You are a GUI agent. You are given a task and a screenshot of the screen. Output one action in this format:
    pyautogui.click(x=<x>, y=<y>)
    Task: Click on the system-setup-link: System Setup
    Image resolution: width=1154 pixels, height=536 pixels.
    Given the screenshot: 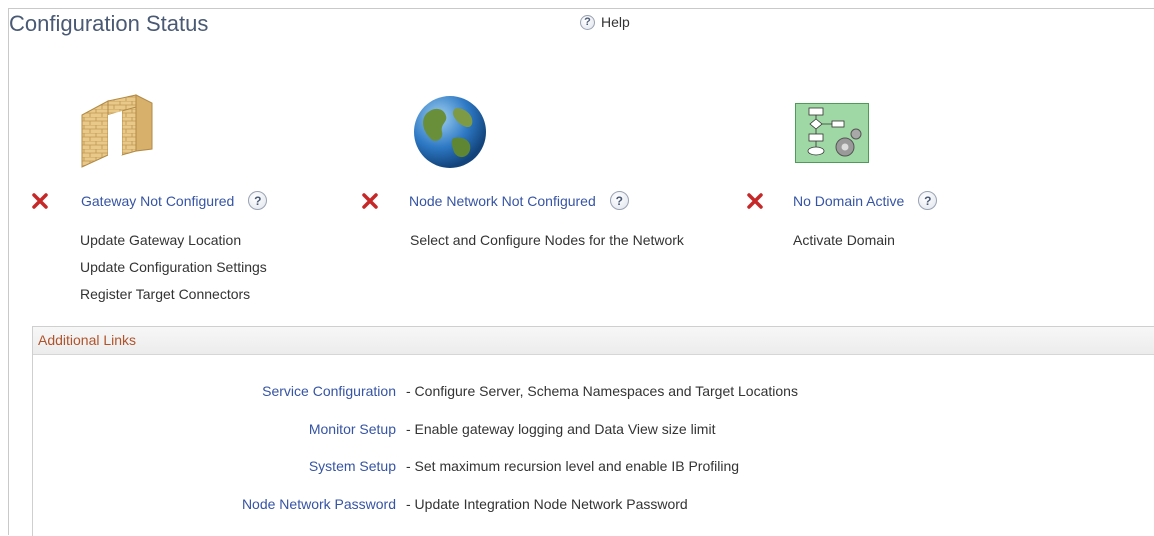 What is the action you would take?
    pyautogui.click(x=215, y=466)
    